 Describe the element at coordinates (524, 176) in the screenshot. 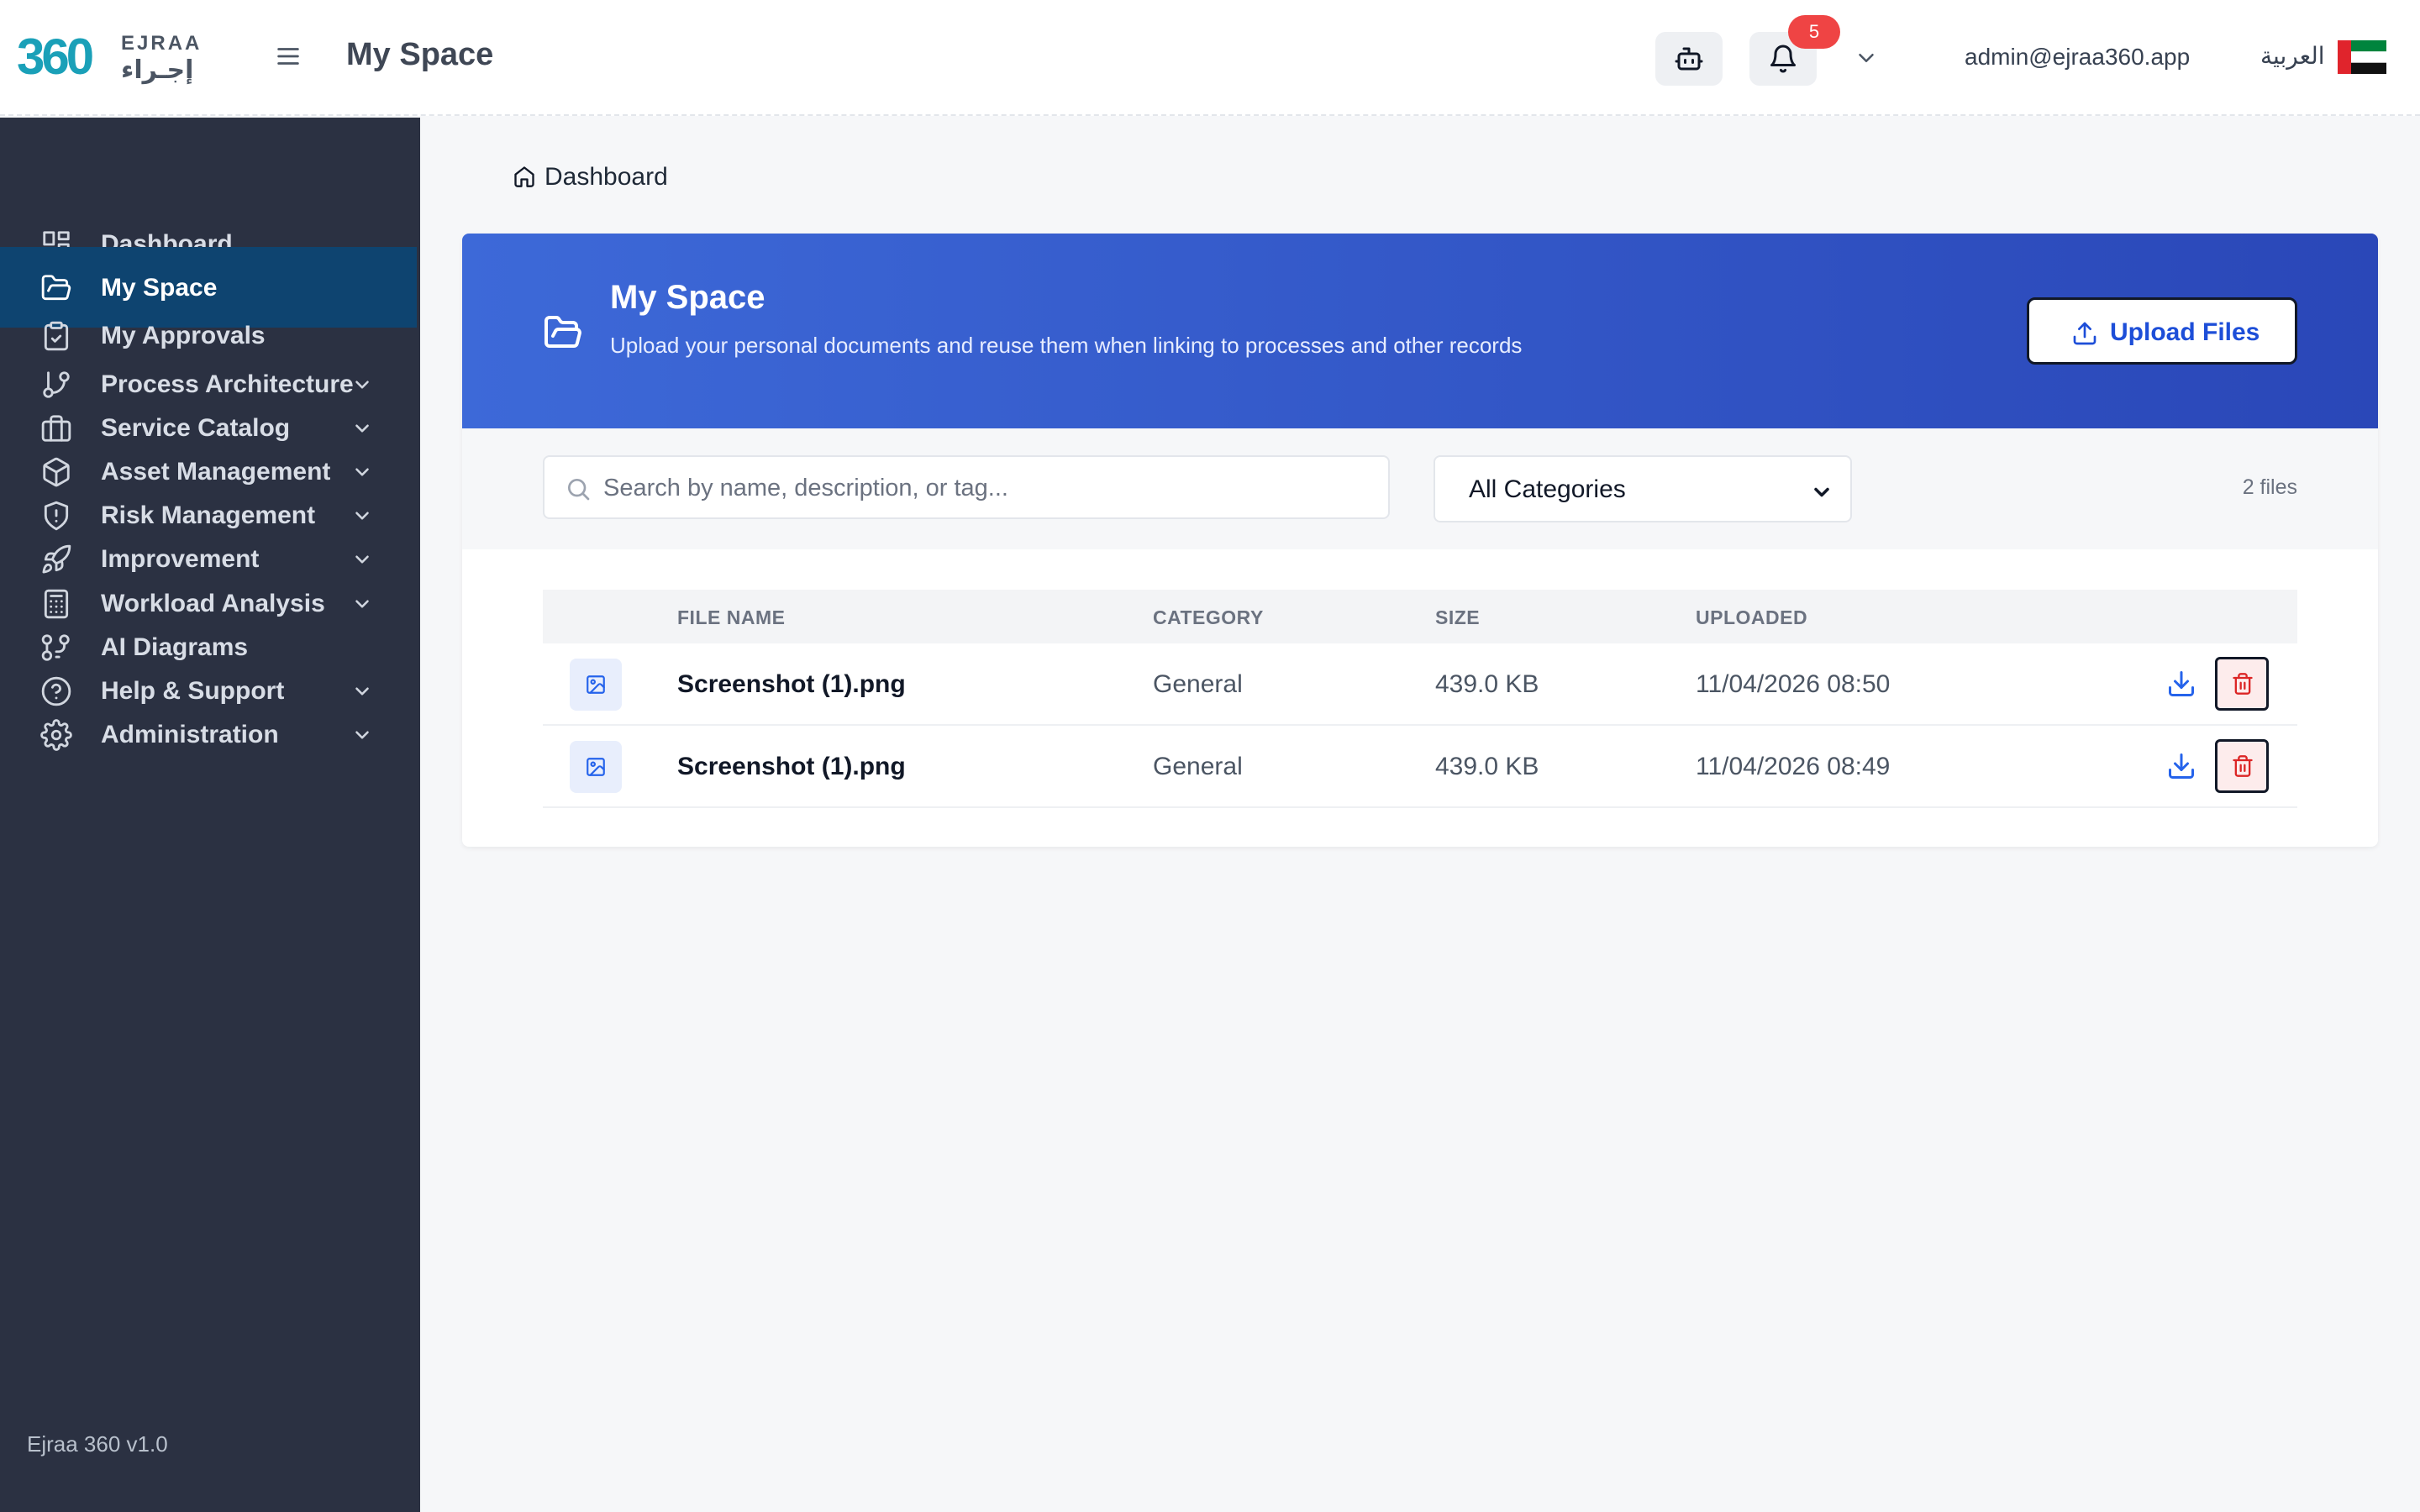

I see `home-icon` at that location.